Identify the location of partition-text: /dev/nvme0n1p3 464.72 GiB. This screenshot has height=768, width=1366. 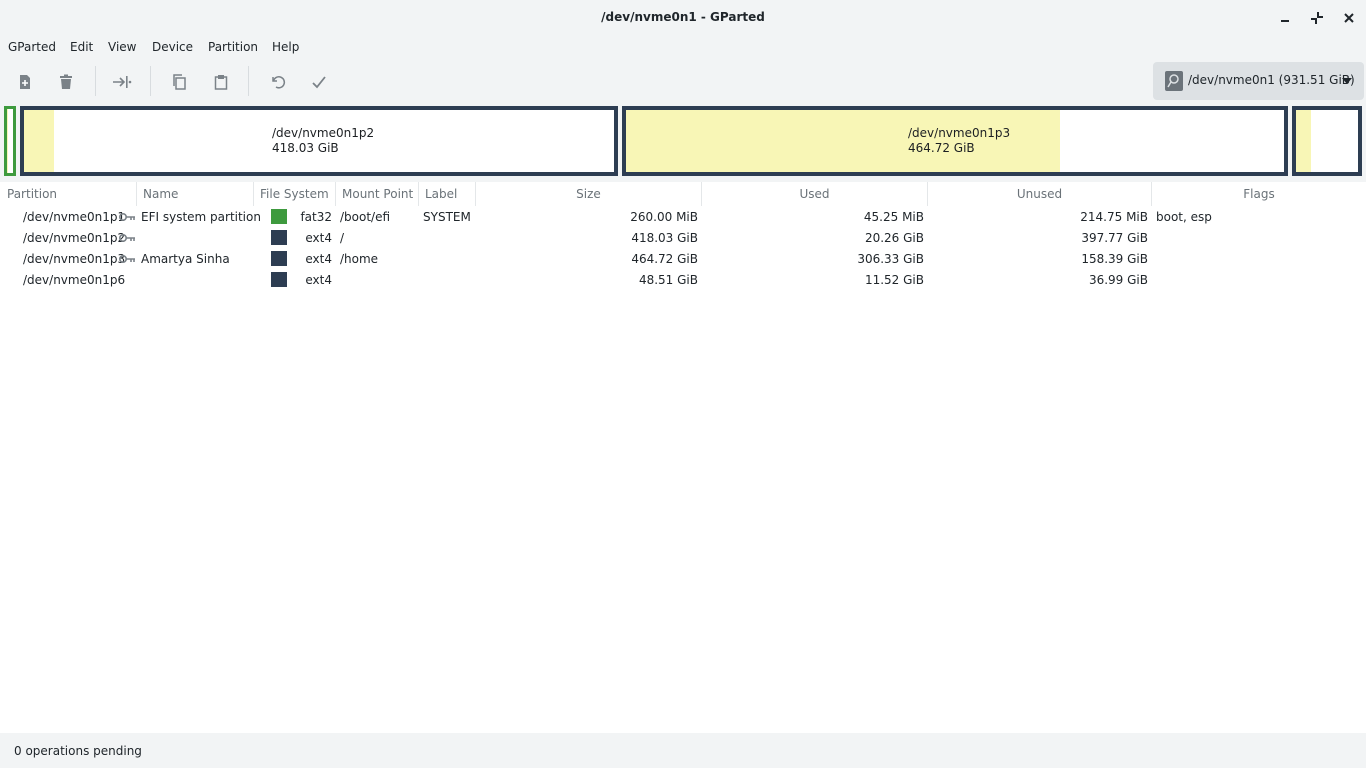
(959, 141).